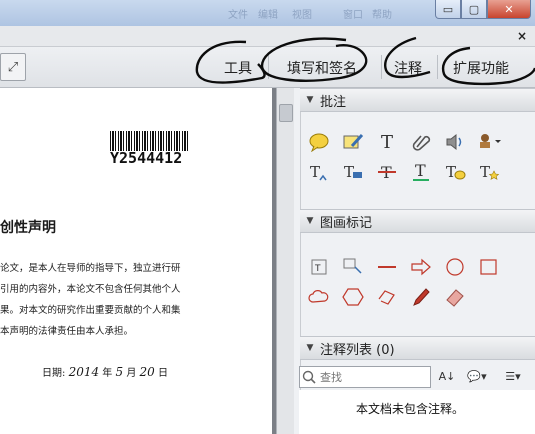 This screenshot has width=535, height=434. I want to click on stamp-icon, so click(490, 141).